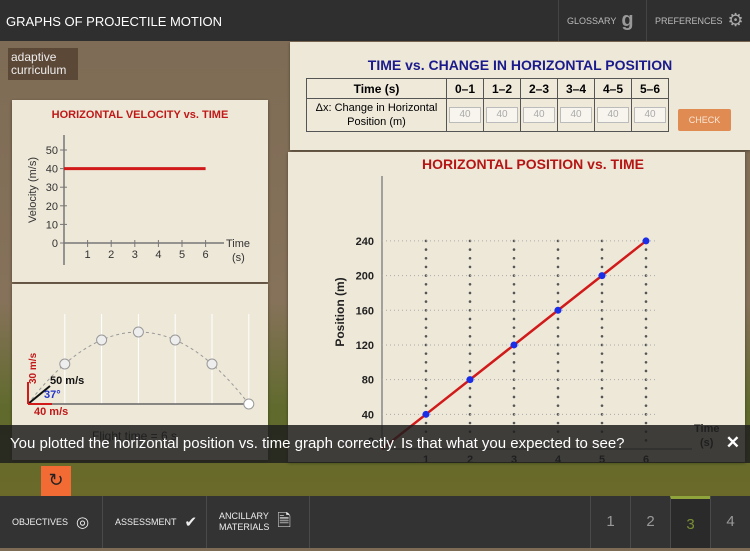 Image resolution: width=750 pixels, height=551 pixels. What do you see at coordinates (365, 311) in the screenshot?
I see `y-tick-label: 160` at bounding box center [365, 311].